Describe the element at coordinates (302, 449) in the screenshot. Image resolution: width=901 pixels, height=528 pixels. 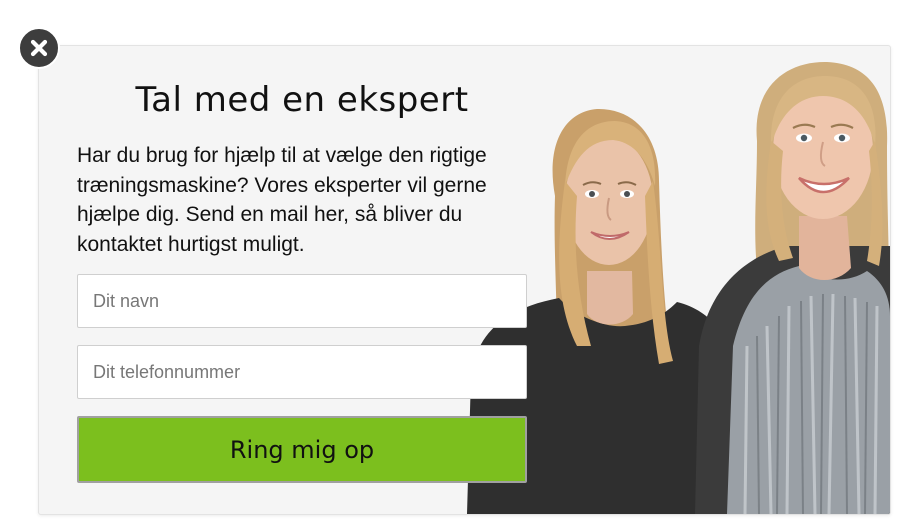
I see `call-me-button: Ring mig op` at that location.